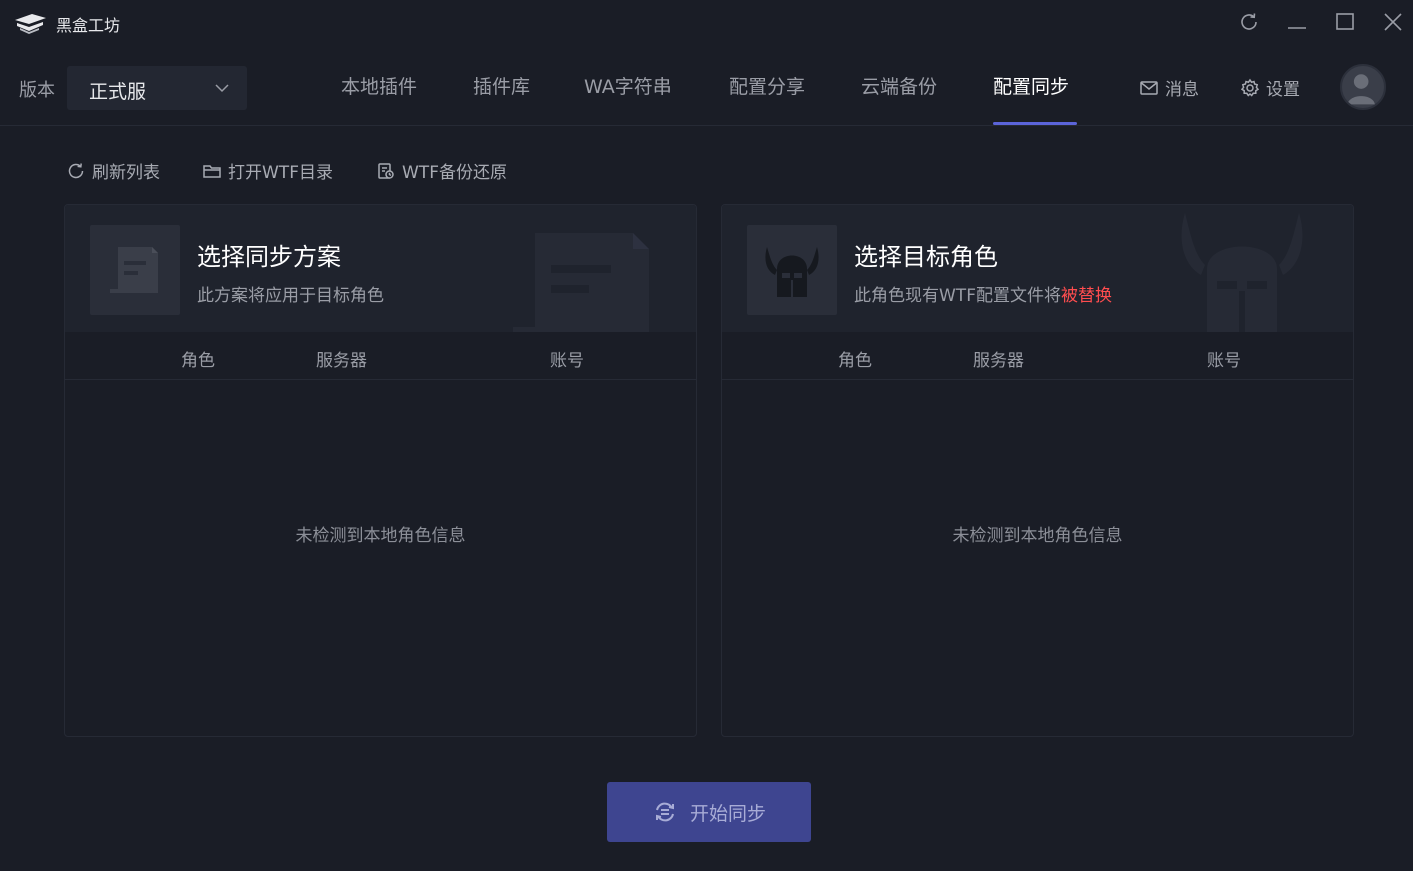 This screenshot has height=871, width=1413. Describe the element at coordinates (1297, 28) in the screenshot. I see `minimize-icon` at that location.